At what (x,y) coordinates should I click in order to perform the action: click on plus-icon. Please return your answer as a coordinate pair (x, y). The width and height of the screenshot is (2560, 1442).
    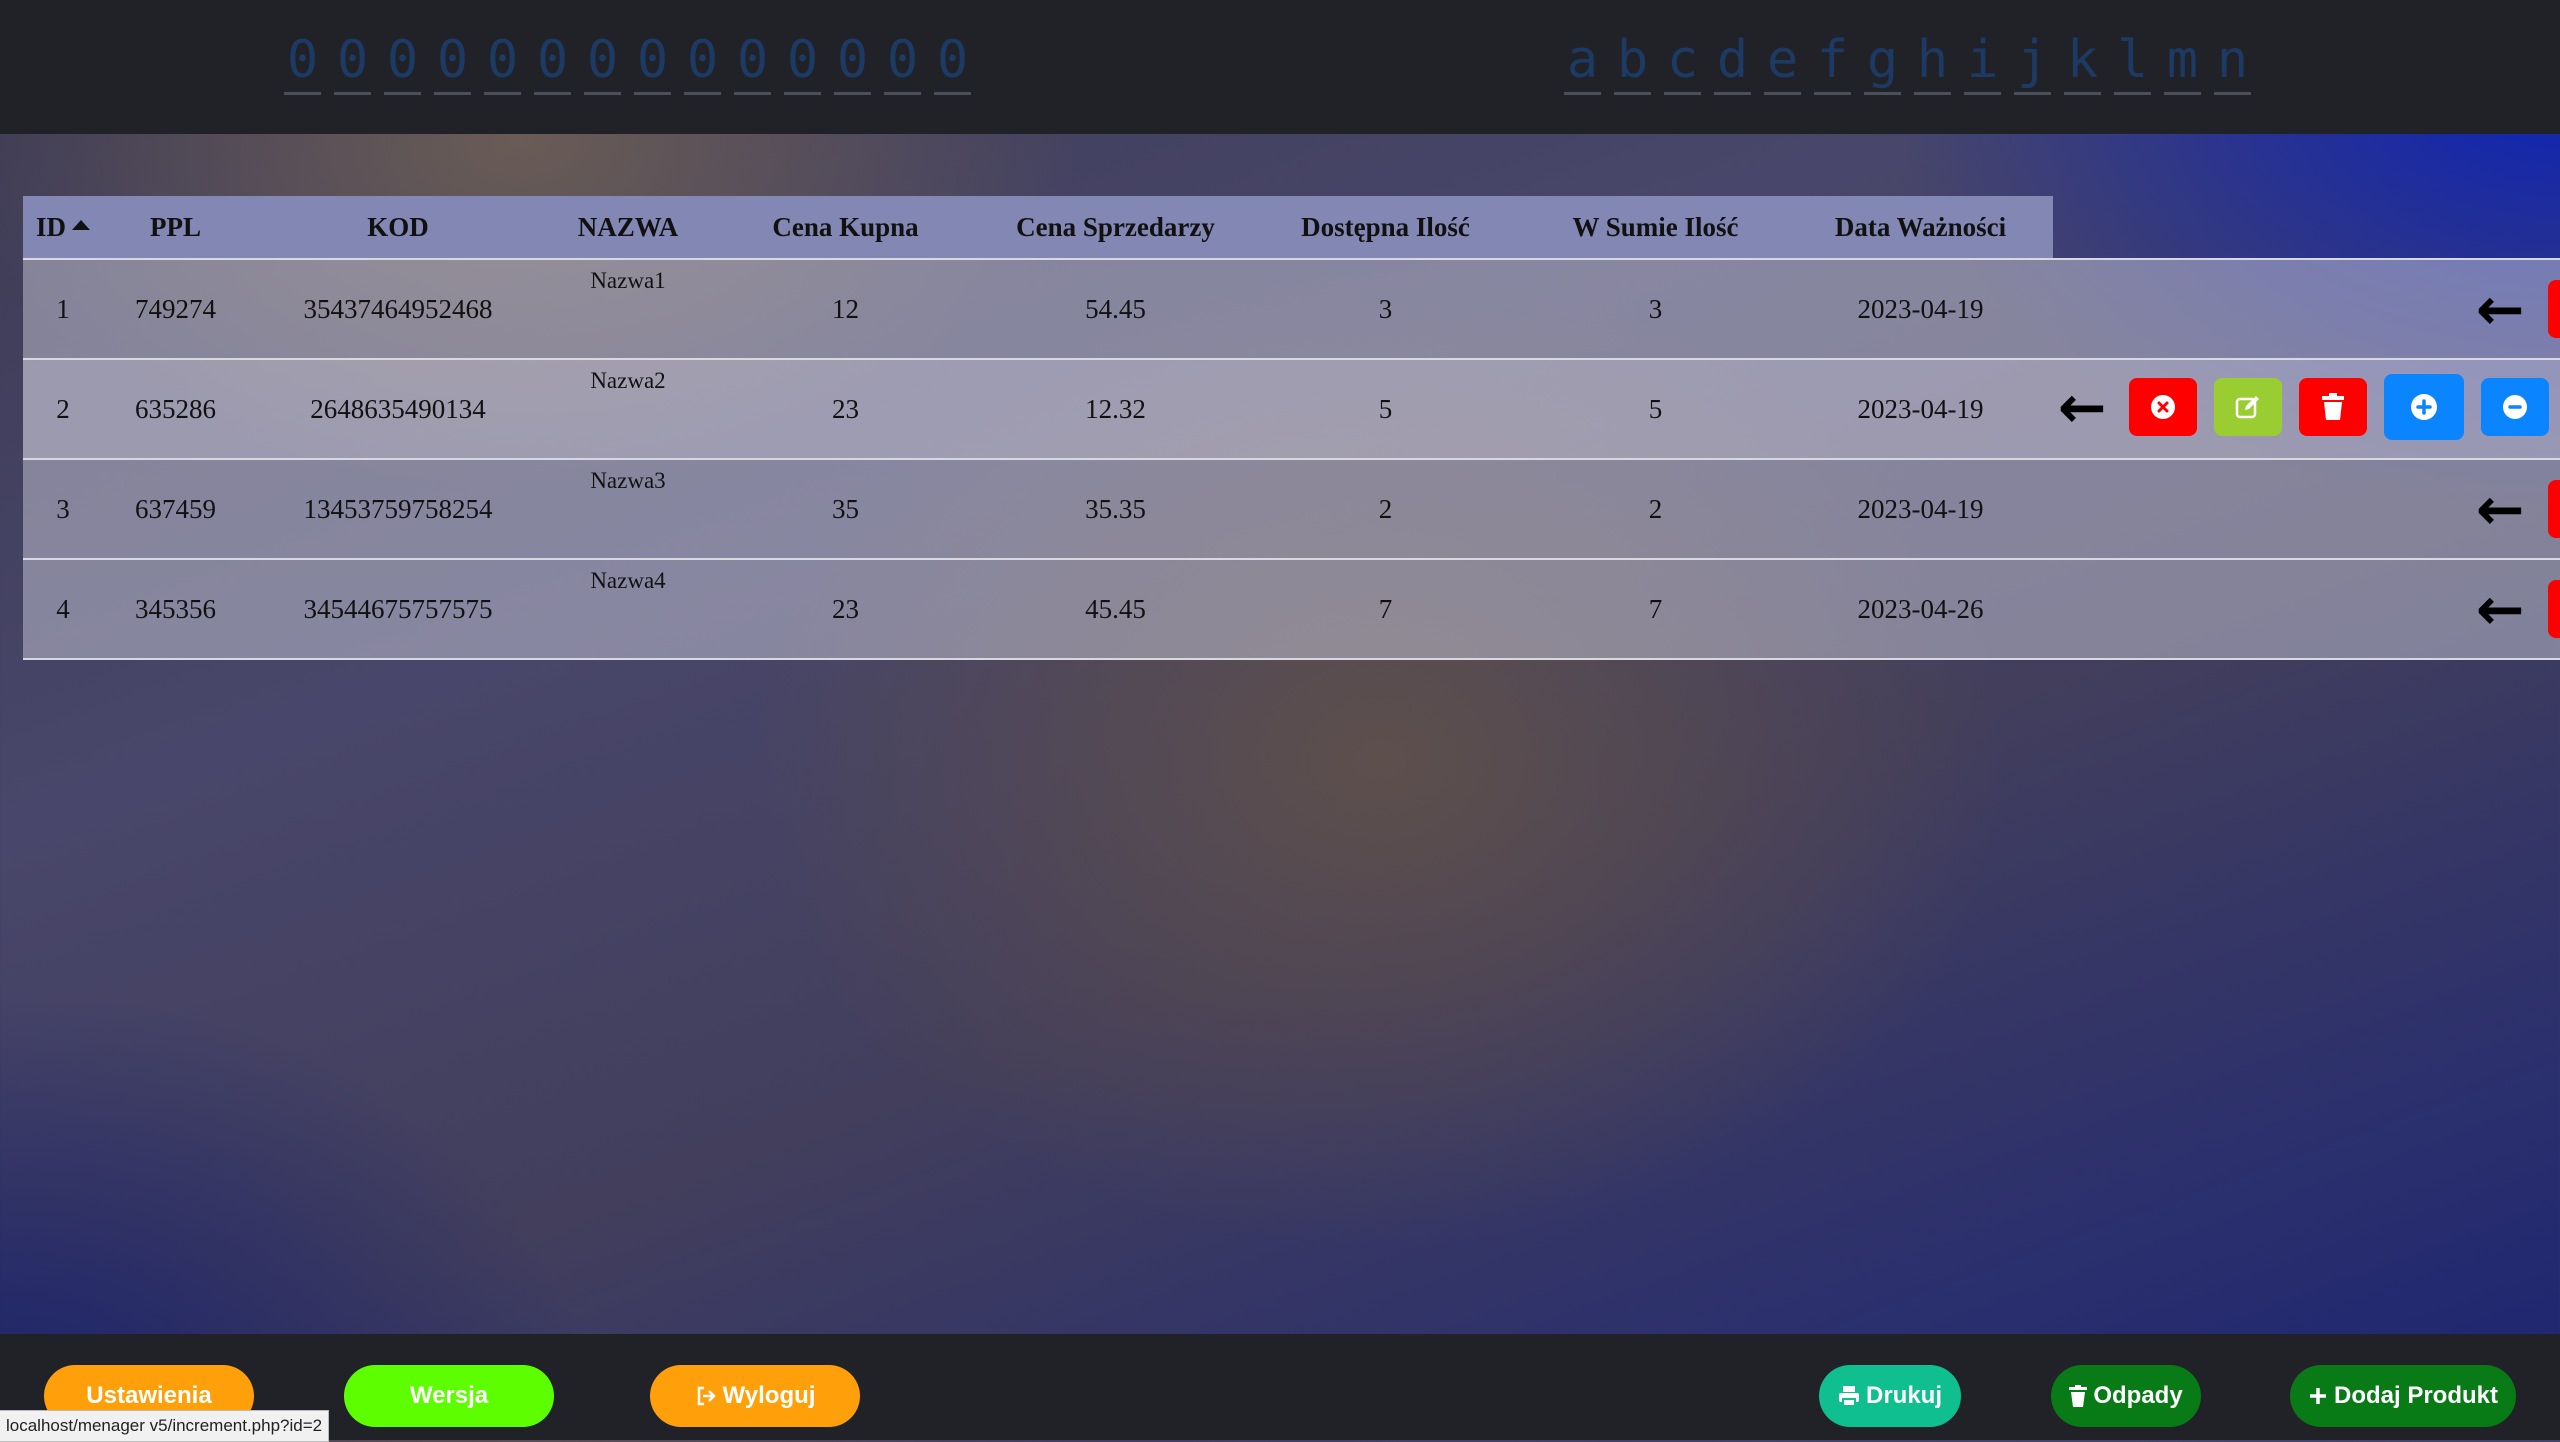
    Looking at the image, I should click on (2424, 407).